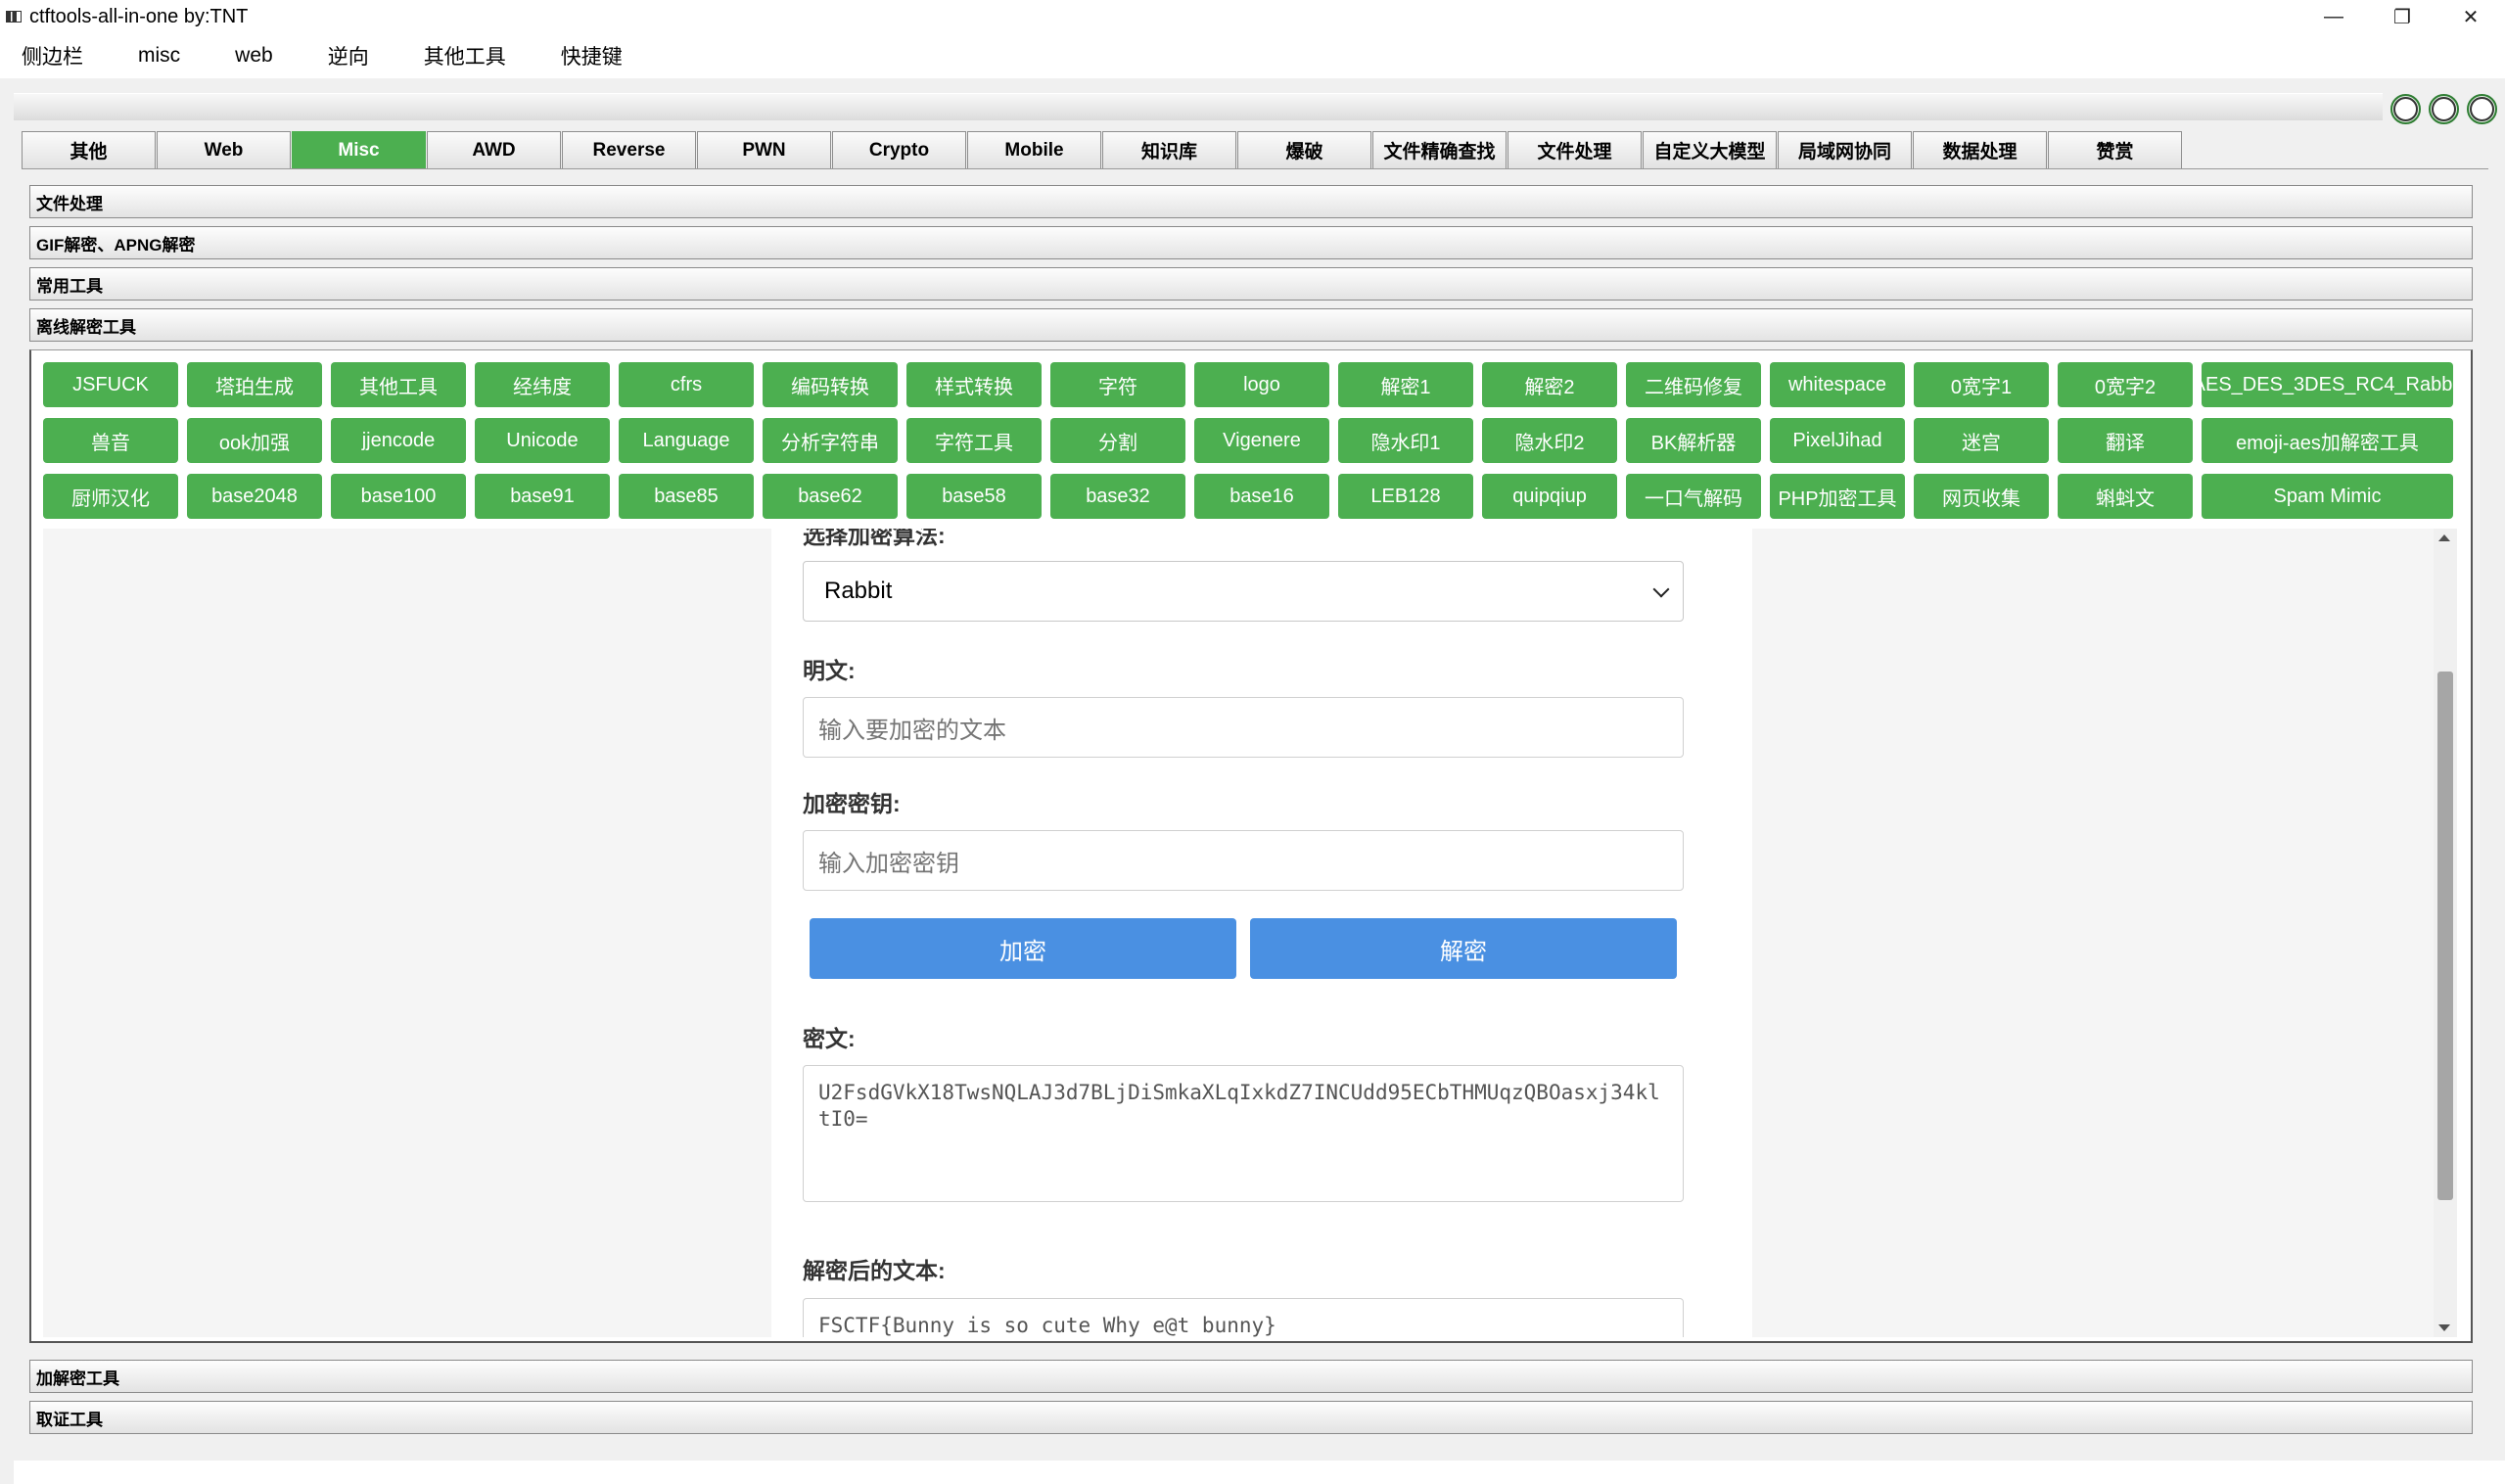  I want to click on tool-button: 二维码修复, so click(1693, 384).